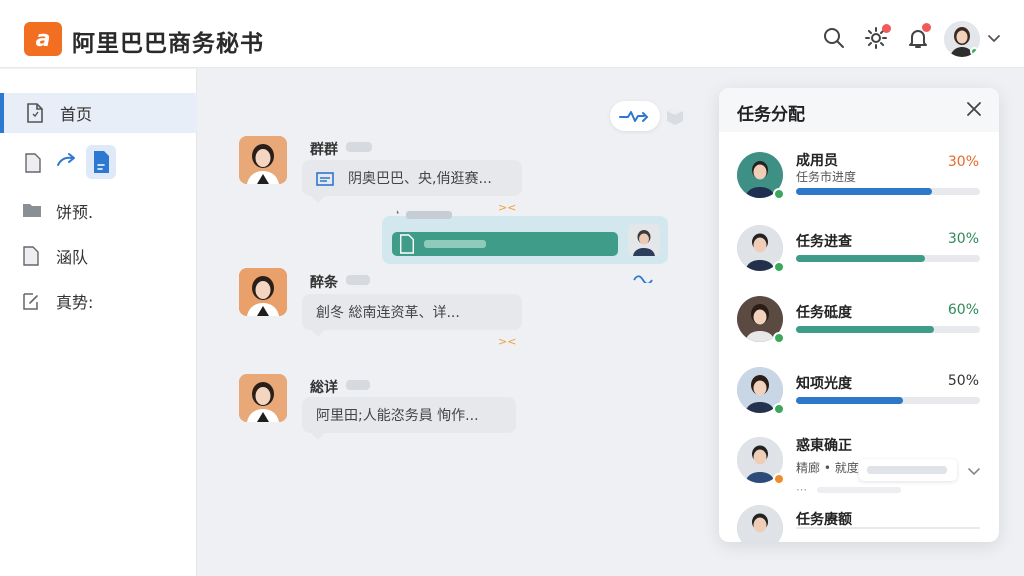  What do you see at coordinates (859, 185) in the screenshot?
I see `task-item: 成用员 任务市进度 30%` at bounding box center [859, 185].